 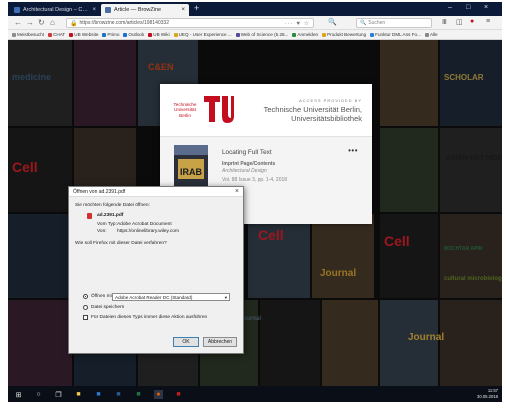 I want to click on system-clock: 11:57 30.05.2018, so click(x=487, y=393).